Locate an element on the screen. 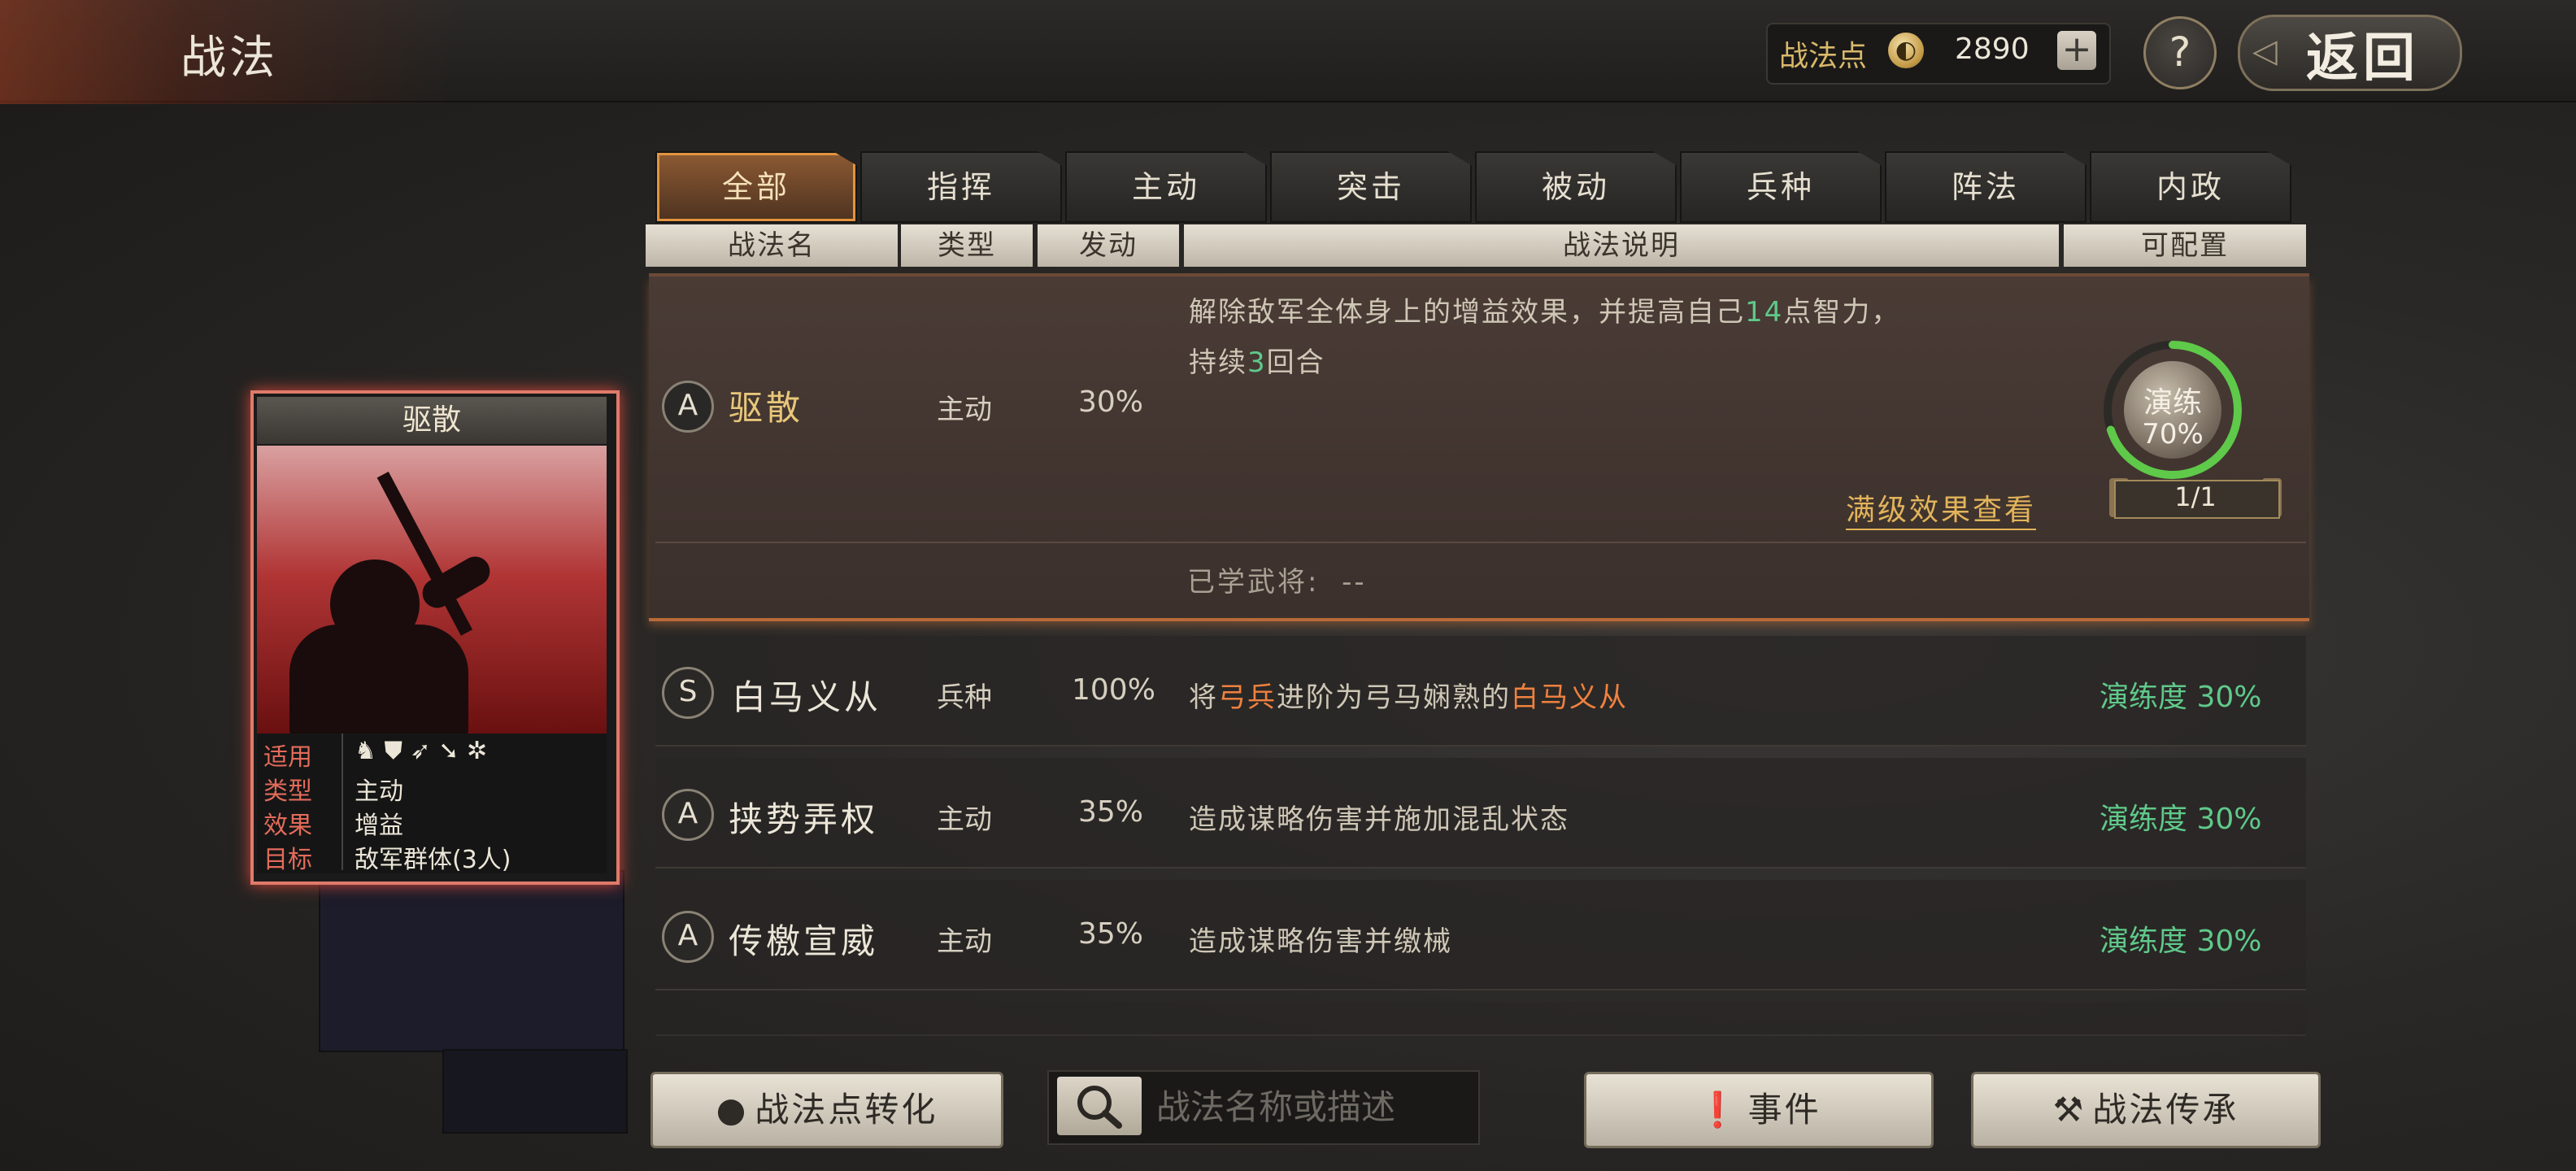 The width and height of the screenshot is (2576, 1171). desc-text: 回合 is located at coordinates (1296, 362).